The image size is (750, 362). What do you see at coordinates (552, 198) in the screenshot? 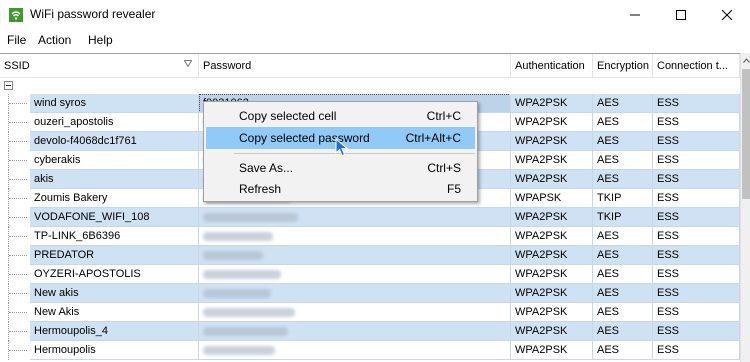
I see `cell-auth: WPAPSK` at bounding box center [552, 198].